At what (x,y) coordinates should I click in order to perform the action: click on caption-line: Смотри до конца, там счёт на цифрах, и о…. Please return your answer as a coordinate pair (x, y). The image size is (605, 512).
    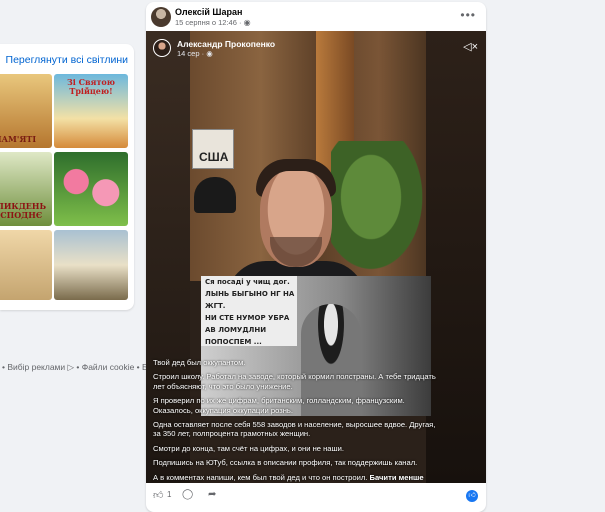
    Looking at the image, I should click on (248, 448).